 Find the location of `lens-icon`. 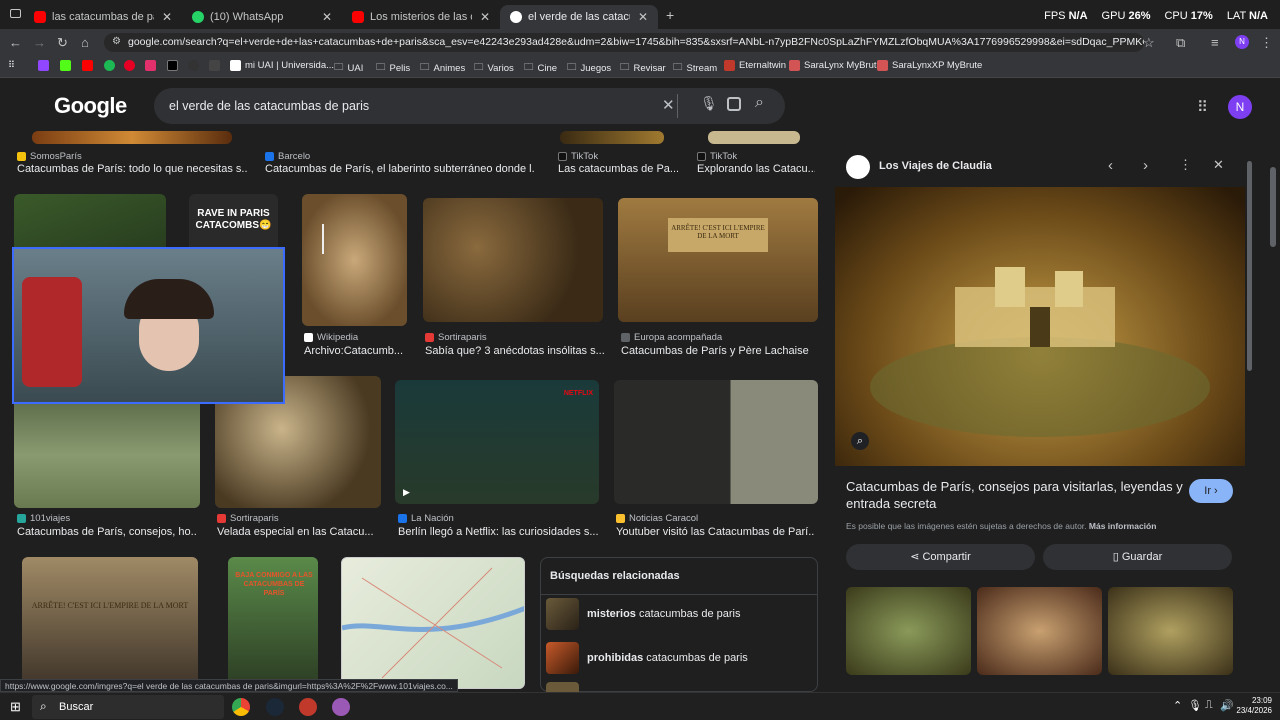

lens-icon is located at coordinates (734, 104).